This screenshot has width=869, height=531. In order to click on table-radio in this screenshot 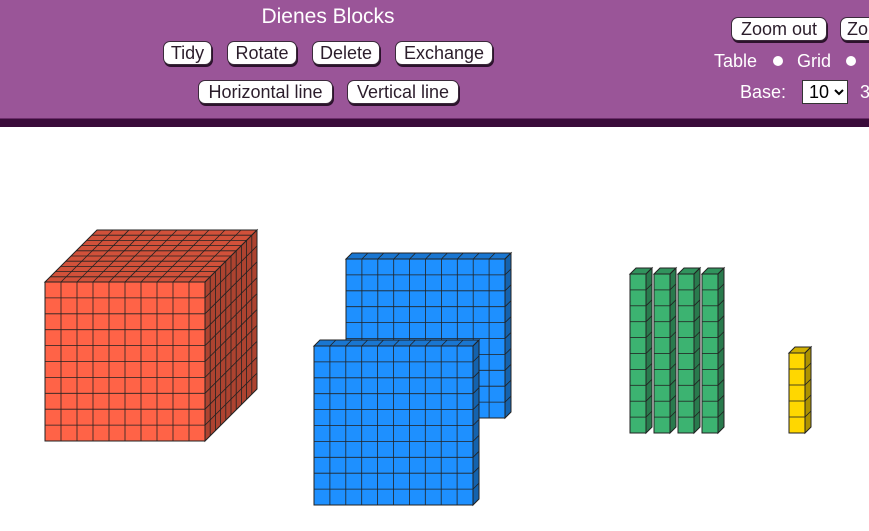, I will do `click(778, 61)`.